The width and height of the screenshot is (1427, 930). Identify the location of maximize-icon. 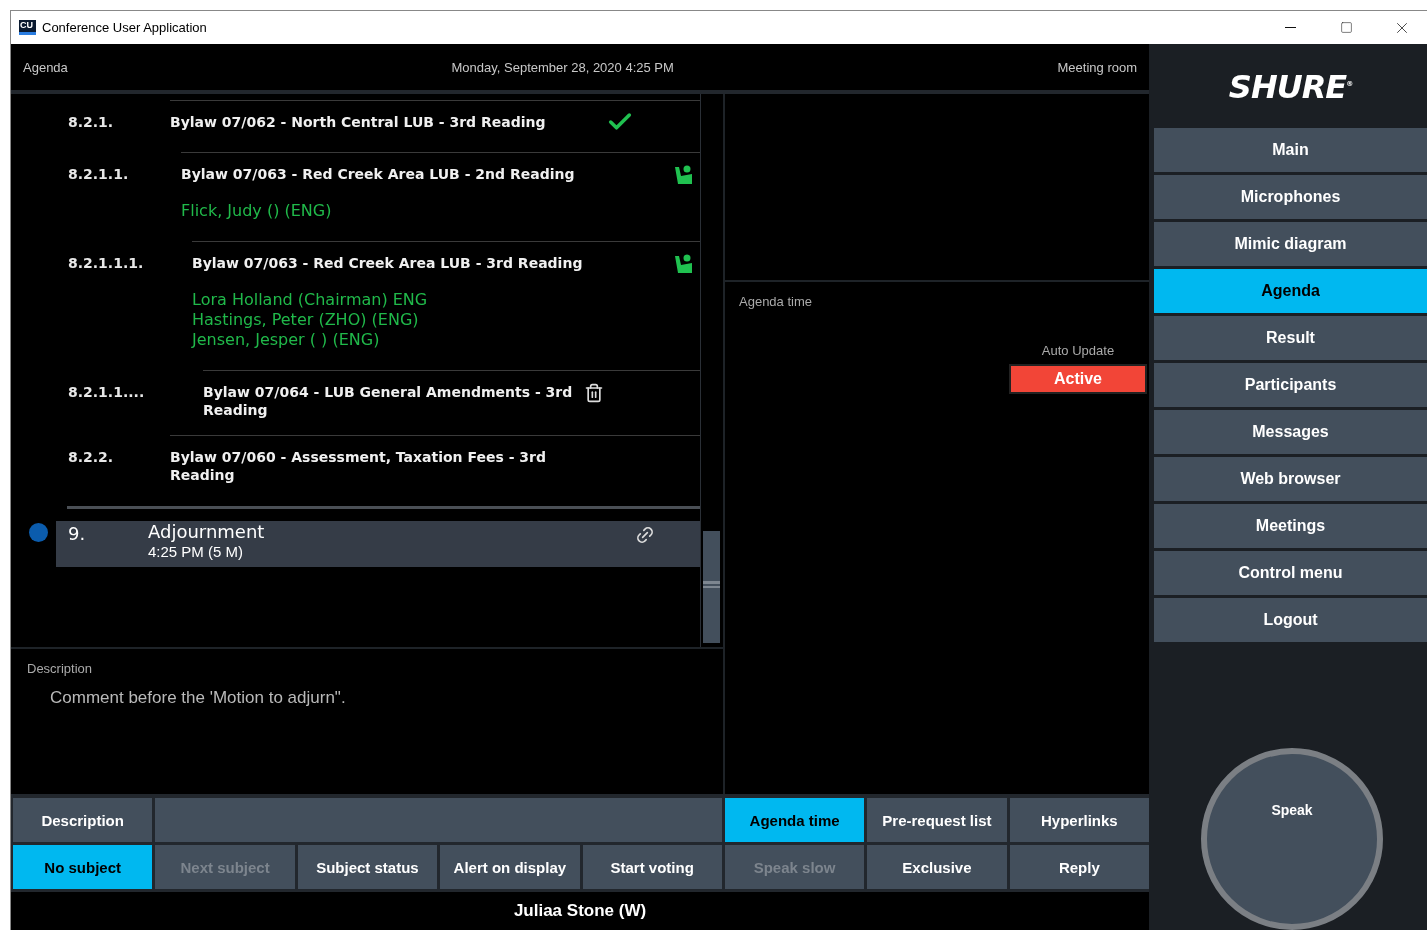
(1346, 27).